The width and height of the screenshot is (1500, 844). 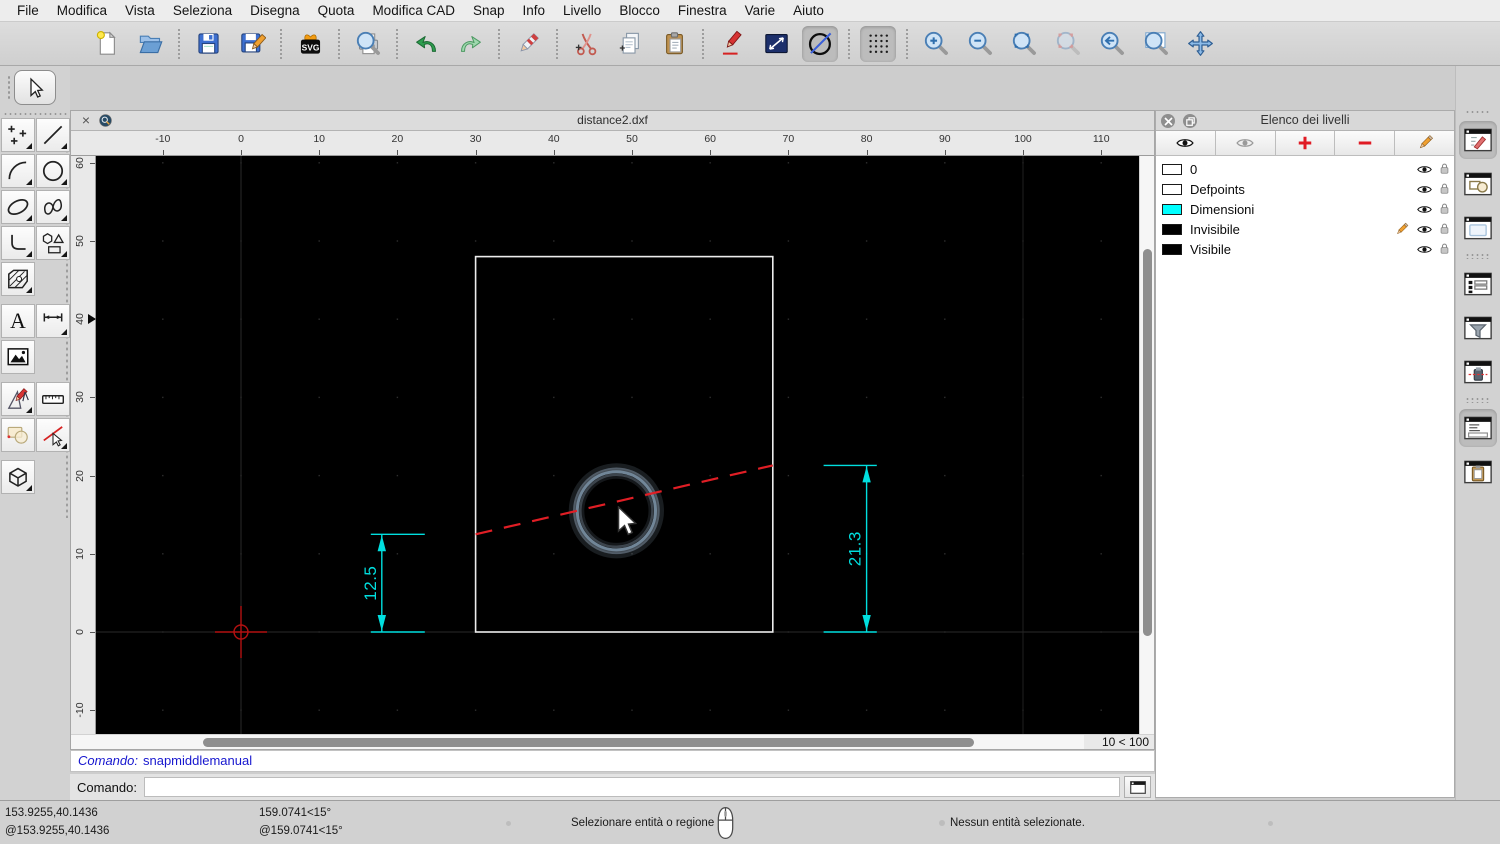 What do you see at coordinates (18, 477) in the screenshot?
I see `tool-box3d-button` at bounding box center [18, 477].